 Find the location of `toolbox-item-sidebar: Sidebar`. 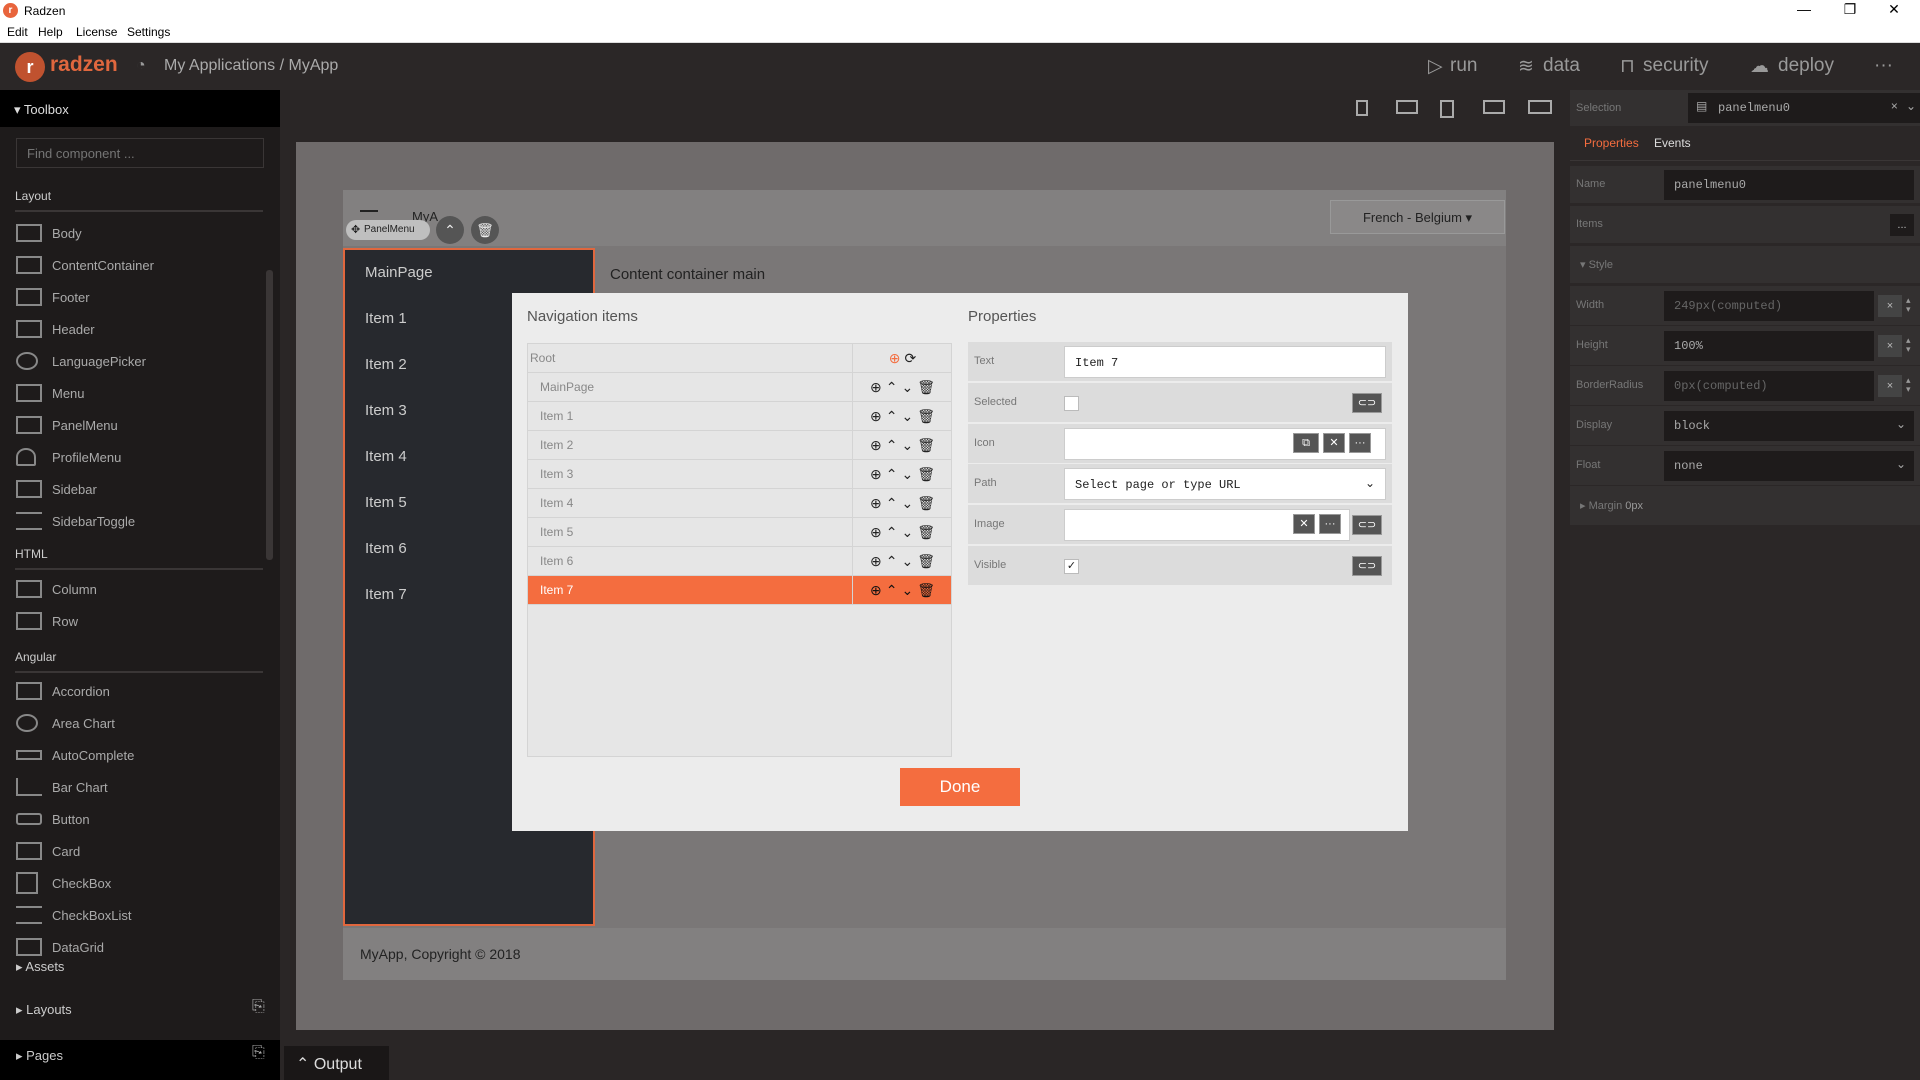

toolbox-item-sidebar: Sidebar is located at coordinates (130, 489).